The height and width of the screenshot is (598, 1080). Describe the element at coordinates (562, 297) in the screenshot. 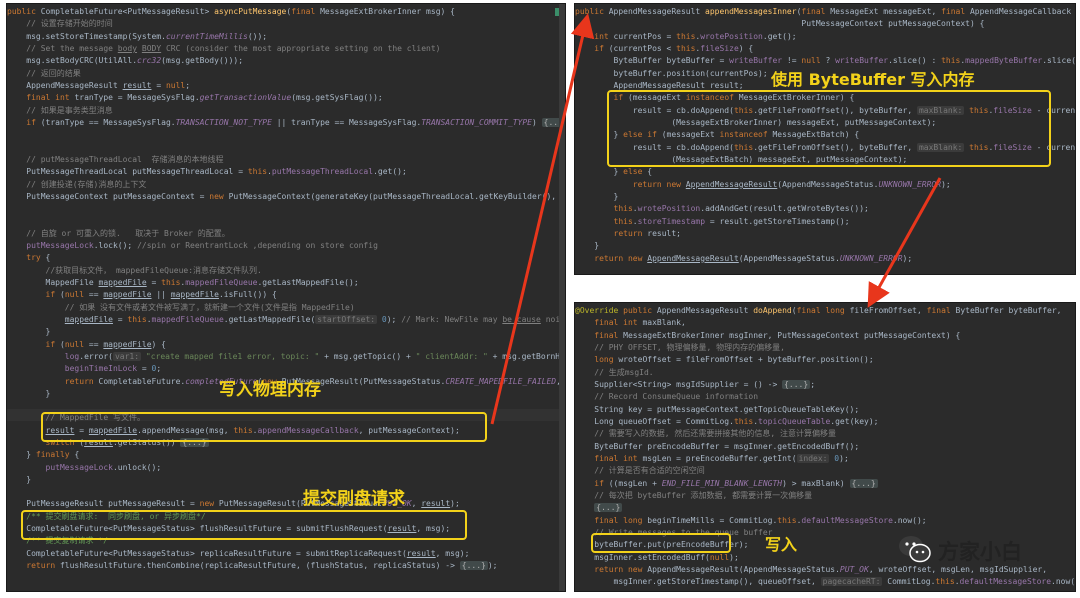

I see `vertical-scrollbar` at that location.